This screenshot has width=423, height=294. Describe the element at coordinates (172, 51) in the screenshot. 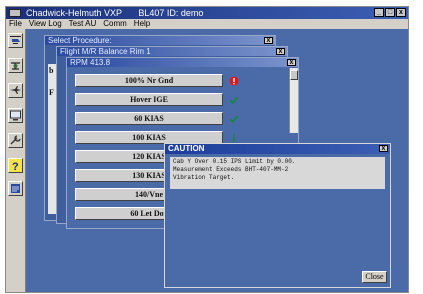

I see `balance-window-title: Flight M/R Balance Rim 1` at that location.